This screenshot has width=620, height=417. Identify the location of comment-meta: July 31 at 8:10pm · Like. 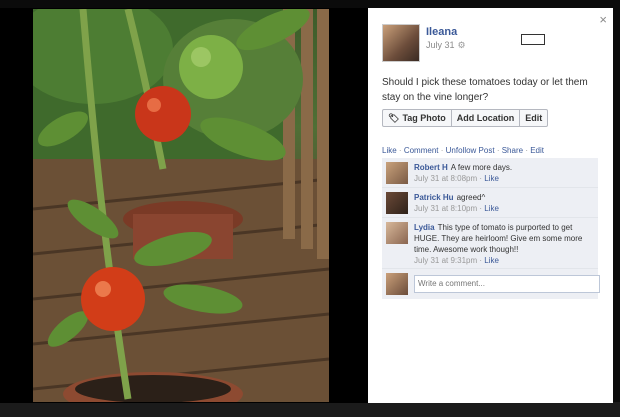
(456, 208).